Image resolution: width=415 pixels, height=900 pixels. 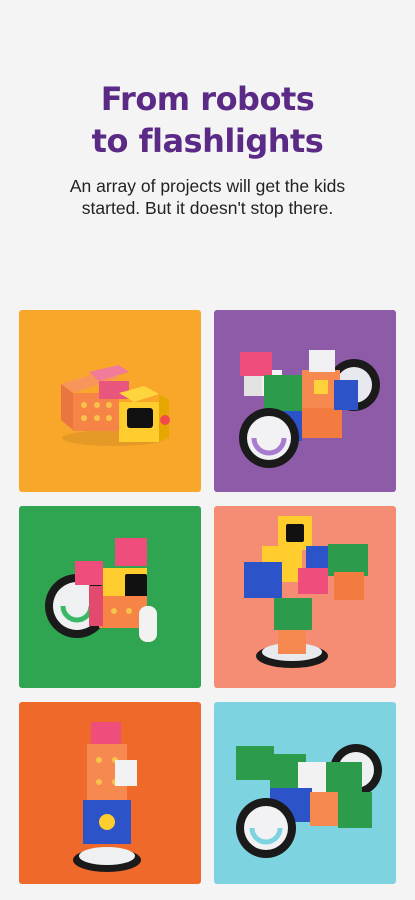 I want to click on flashlight-robot-icon, so click(x=110, y=401).